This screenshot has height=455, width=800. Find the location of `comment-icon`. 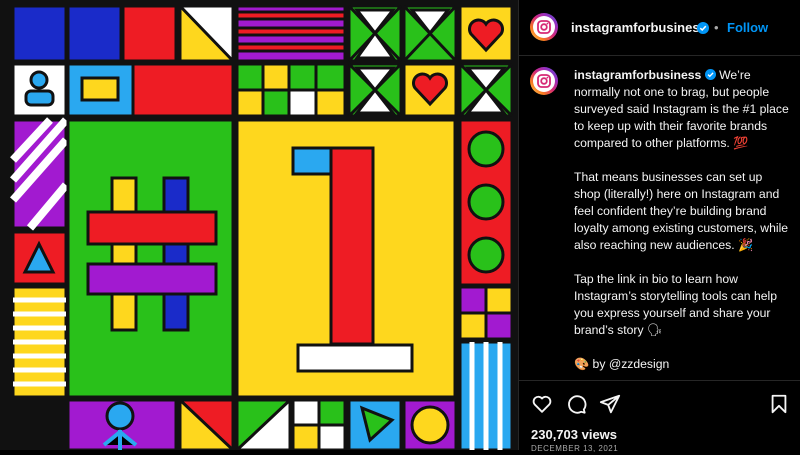

comment-icon is located at coordinates (576, 404).